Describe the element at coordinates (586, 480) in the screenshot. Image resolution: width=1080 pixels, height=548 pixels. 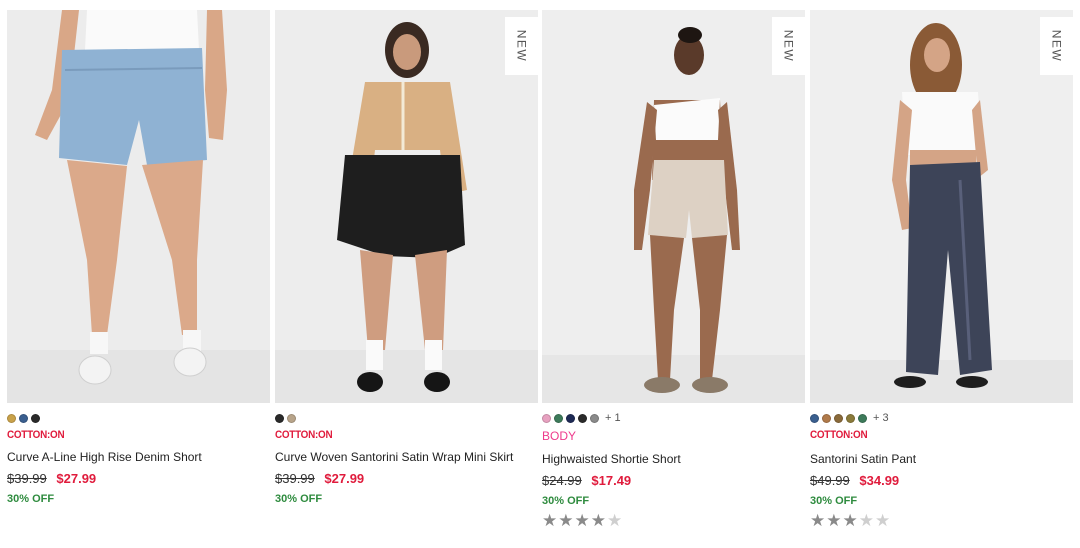
I see `price-row: $24.99 $17.49` at that location.